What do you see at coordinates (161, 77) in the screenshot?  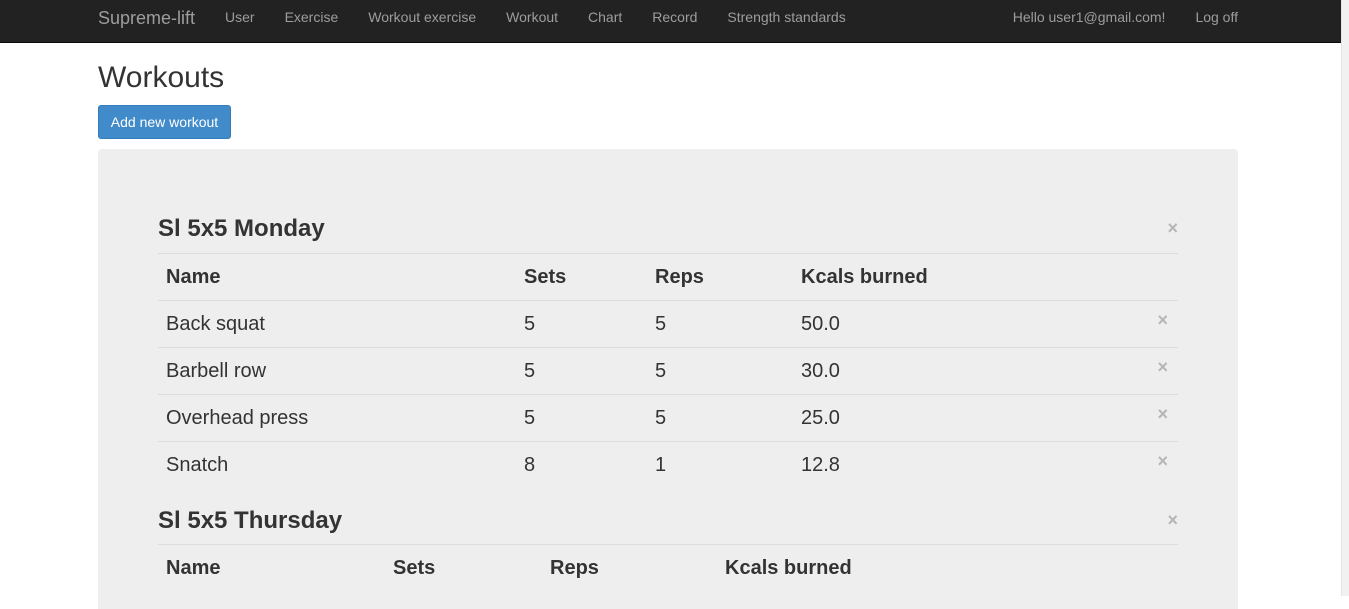 I see `page-title: Workouts` at bounding box center [161, 77].